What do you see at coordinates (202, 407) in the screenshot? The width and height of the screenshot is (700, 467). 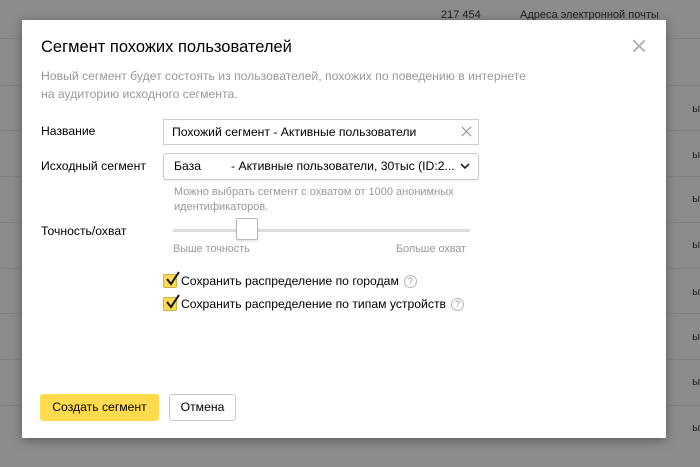 I see `cancel-button: Отмена` at bounding box center [202, 407].